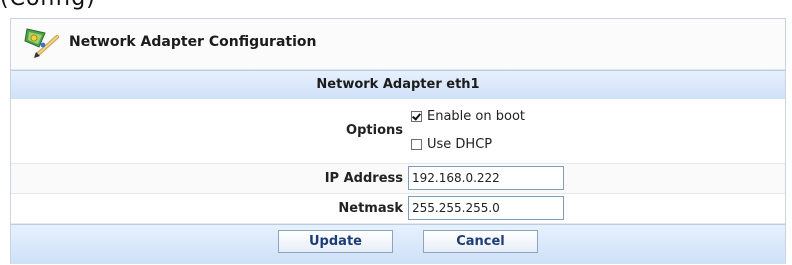  Describe the element at coordinates (486, 208) in the screenshot. I see `netmask-input` at that location.